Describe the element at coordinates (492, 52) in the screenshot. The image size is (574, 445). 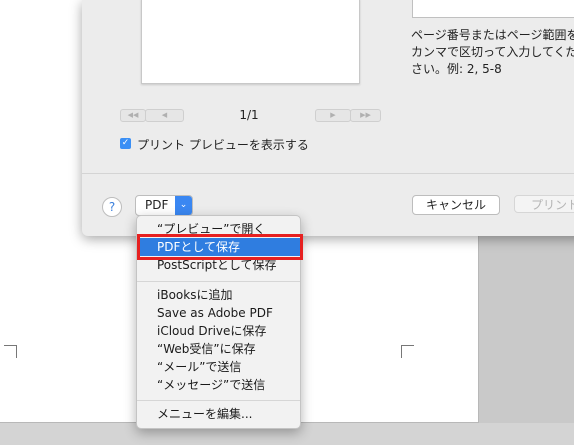
I see `page-range-help-text: ページ番号またはページ範囲をカンマで区切って入力してください。例: 2, 5-8` at that location.